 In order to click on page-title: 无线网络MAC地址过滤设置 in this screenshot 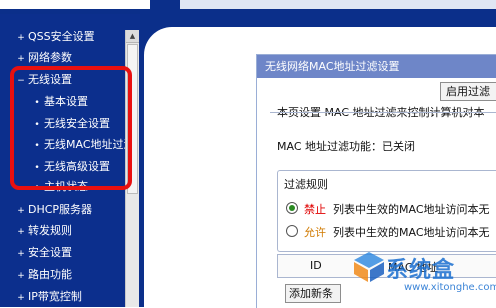, I will do `click(376, 66)`.